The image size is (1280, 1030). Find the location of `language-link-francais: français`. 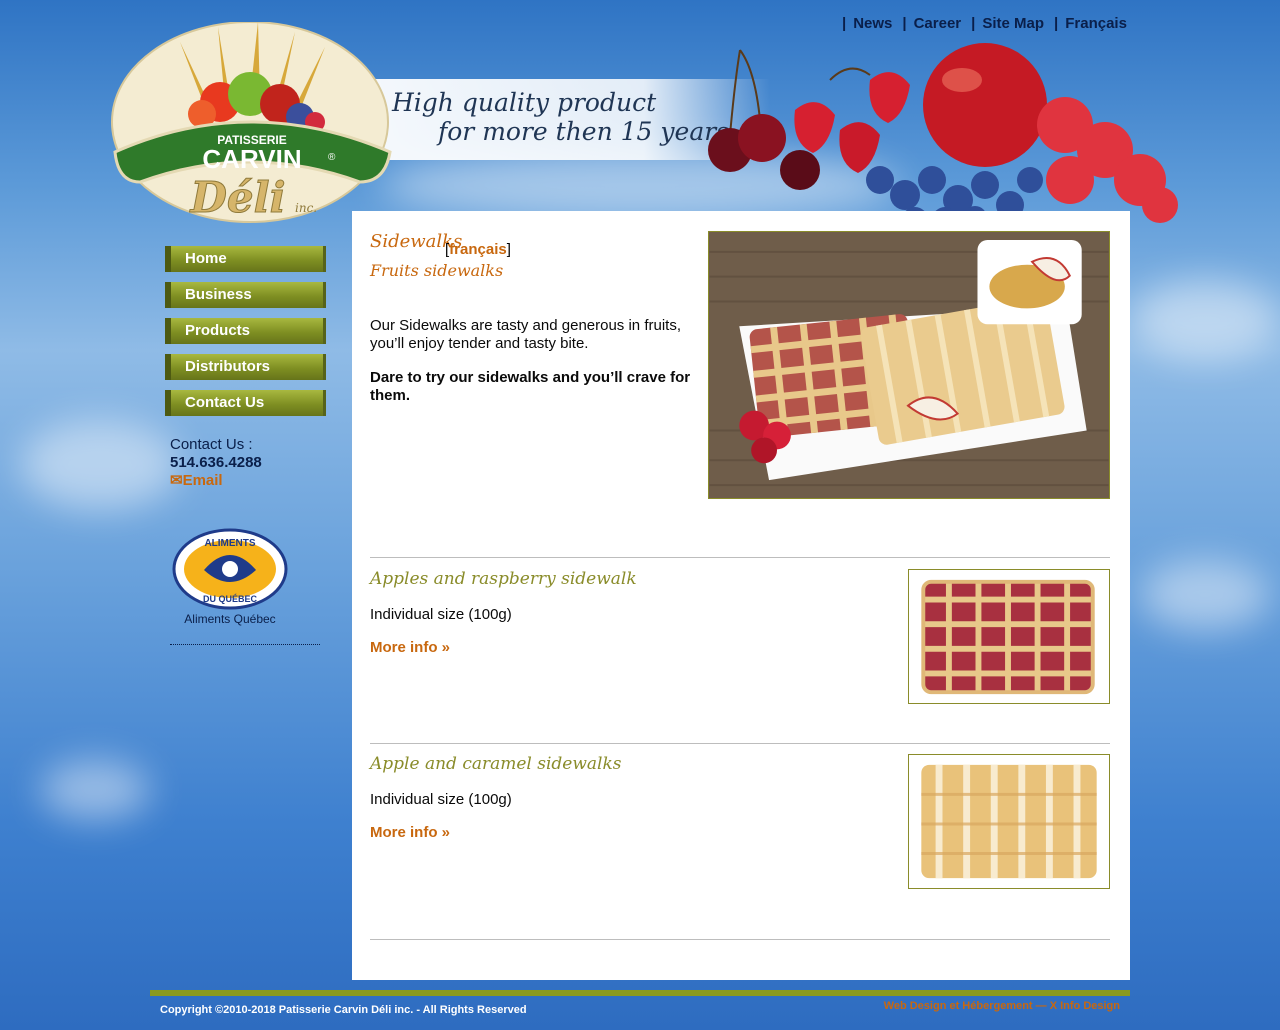

language-link-francais: français is located at coordinates (478, 249).